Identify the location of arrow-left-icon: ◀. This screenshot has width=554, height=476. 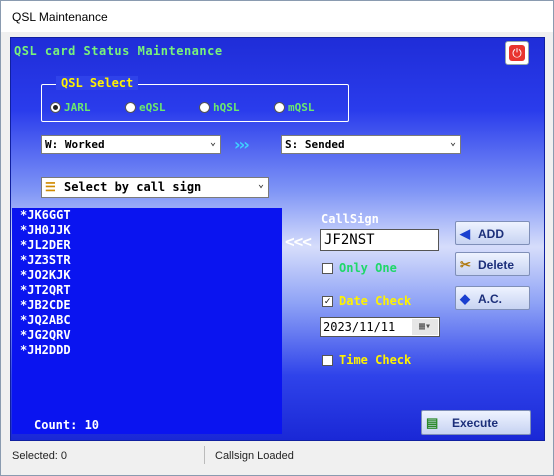
(465, 233).